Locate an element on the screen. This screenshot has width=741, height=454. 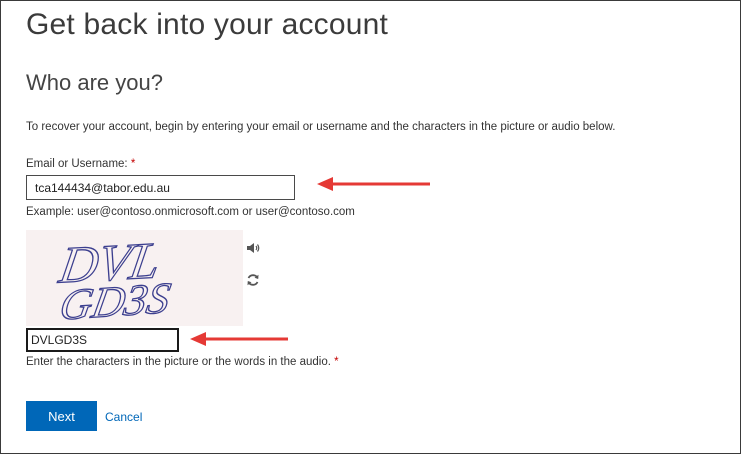
cancel-link: Cancel is located at coordinates (123, 417).